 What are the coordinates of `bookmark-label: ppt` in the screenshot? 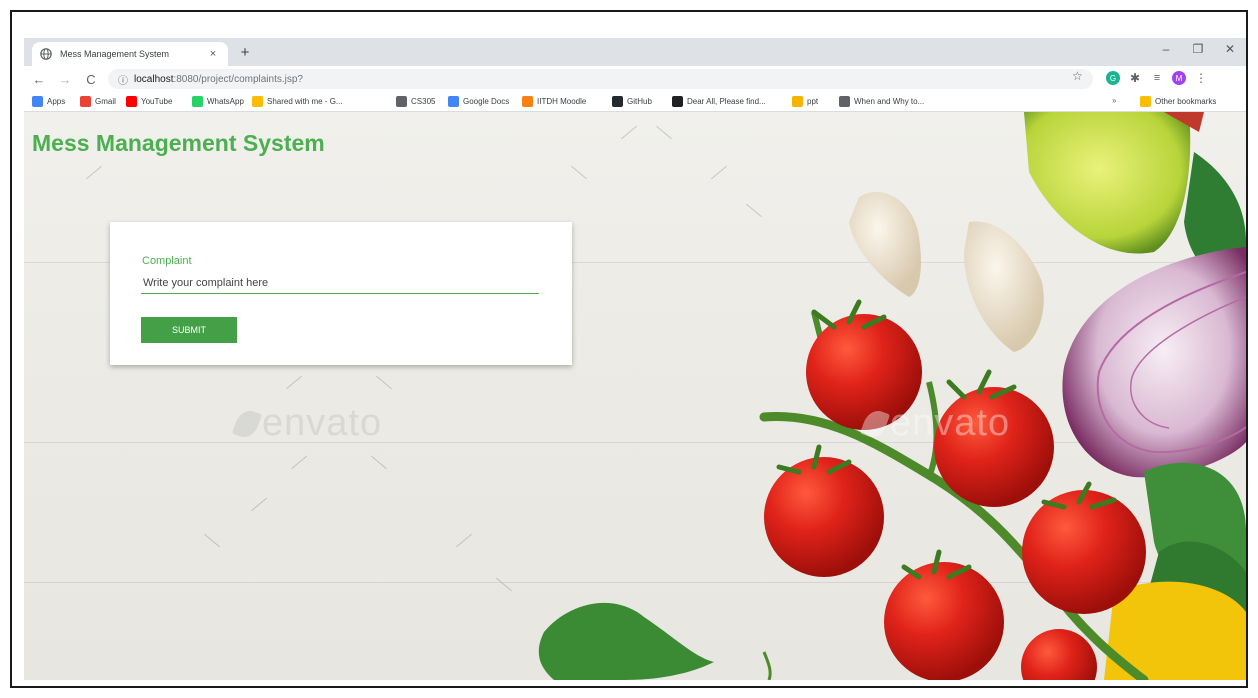 It's located at (813, 101).